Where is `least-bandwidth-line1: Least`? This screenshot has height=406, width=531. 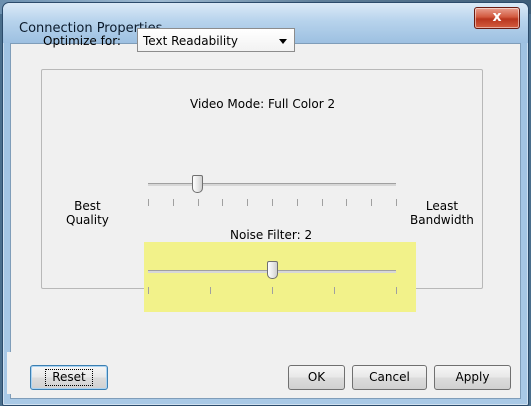 least-bandwidth-line1: Least is located at coordinates (442, 206).